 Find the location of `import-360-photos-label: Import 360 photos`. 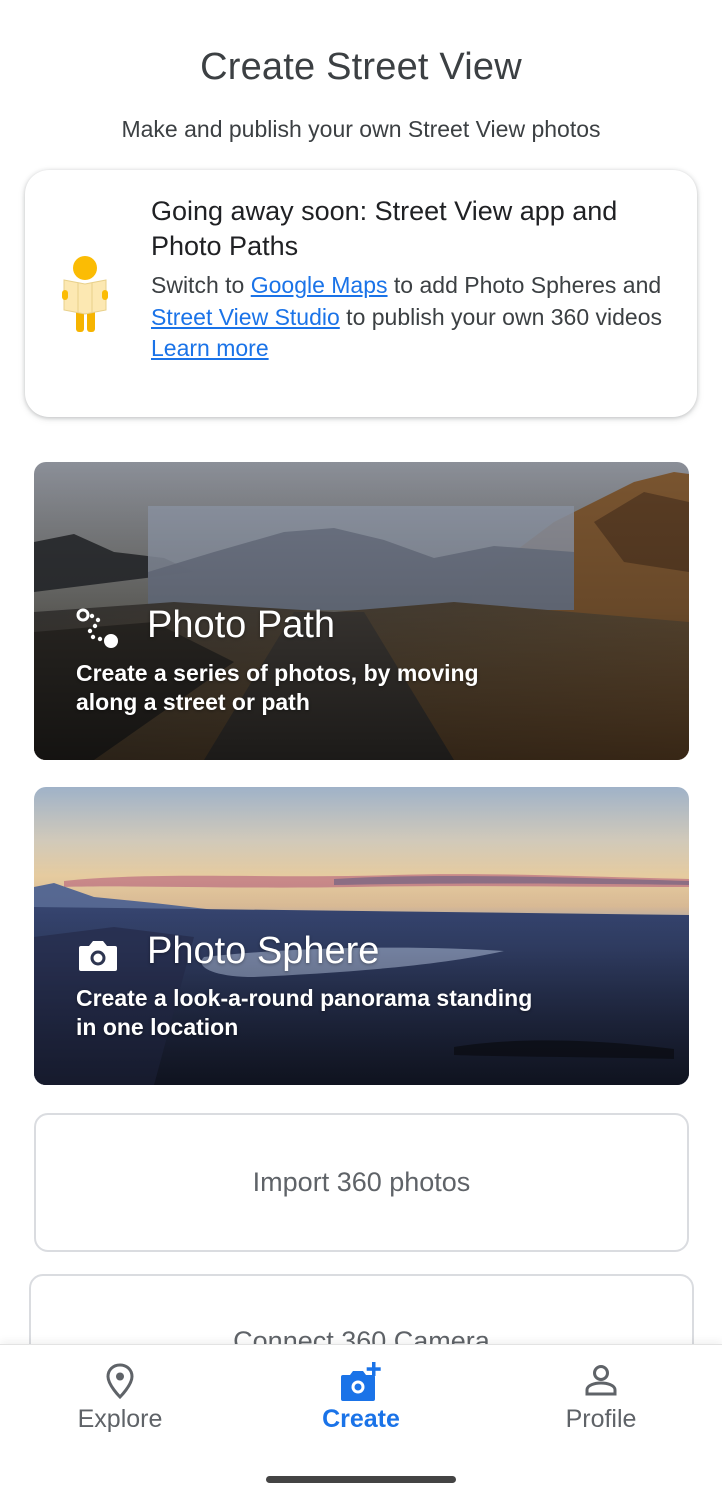

import-360-photos-label: Import 360 photos is located at coordinates (361, 1182).